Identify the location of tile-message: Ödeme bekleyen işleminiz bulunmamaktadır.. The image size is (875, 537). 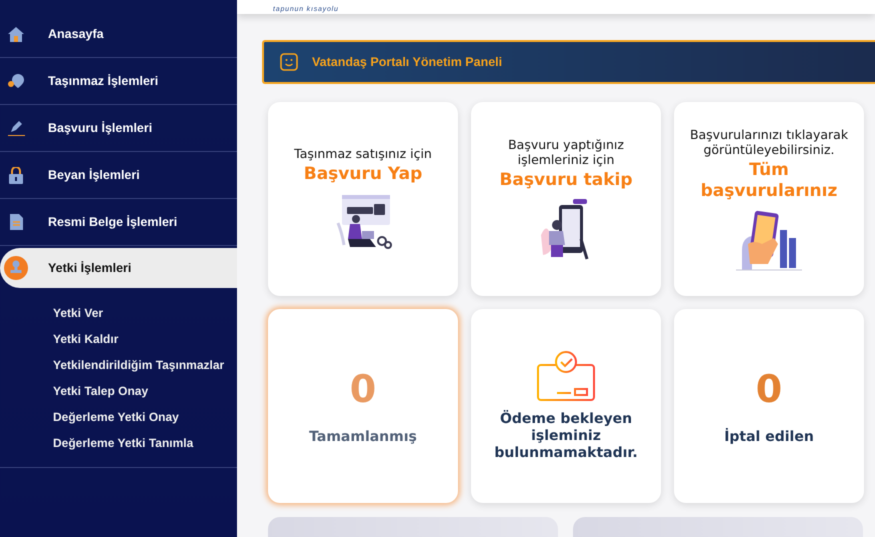
(566, 436).